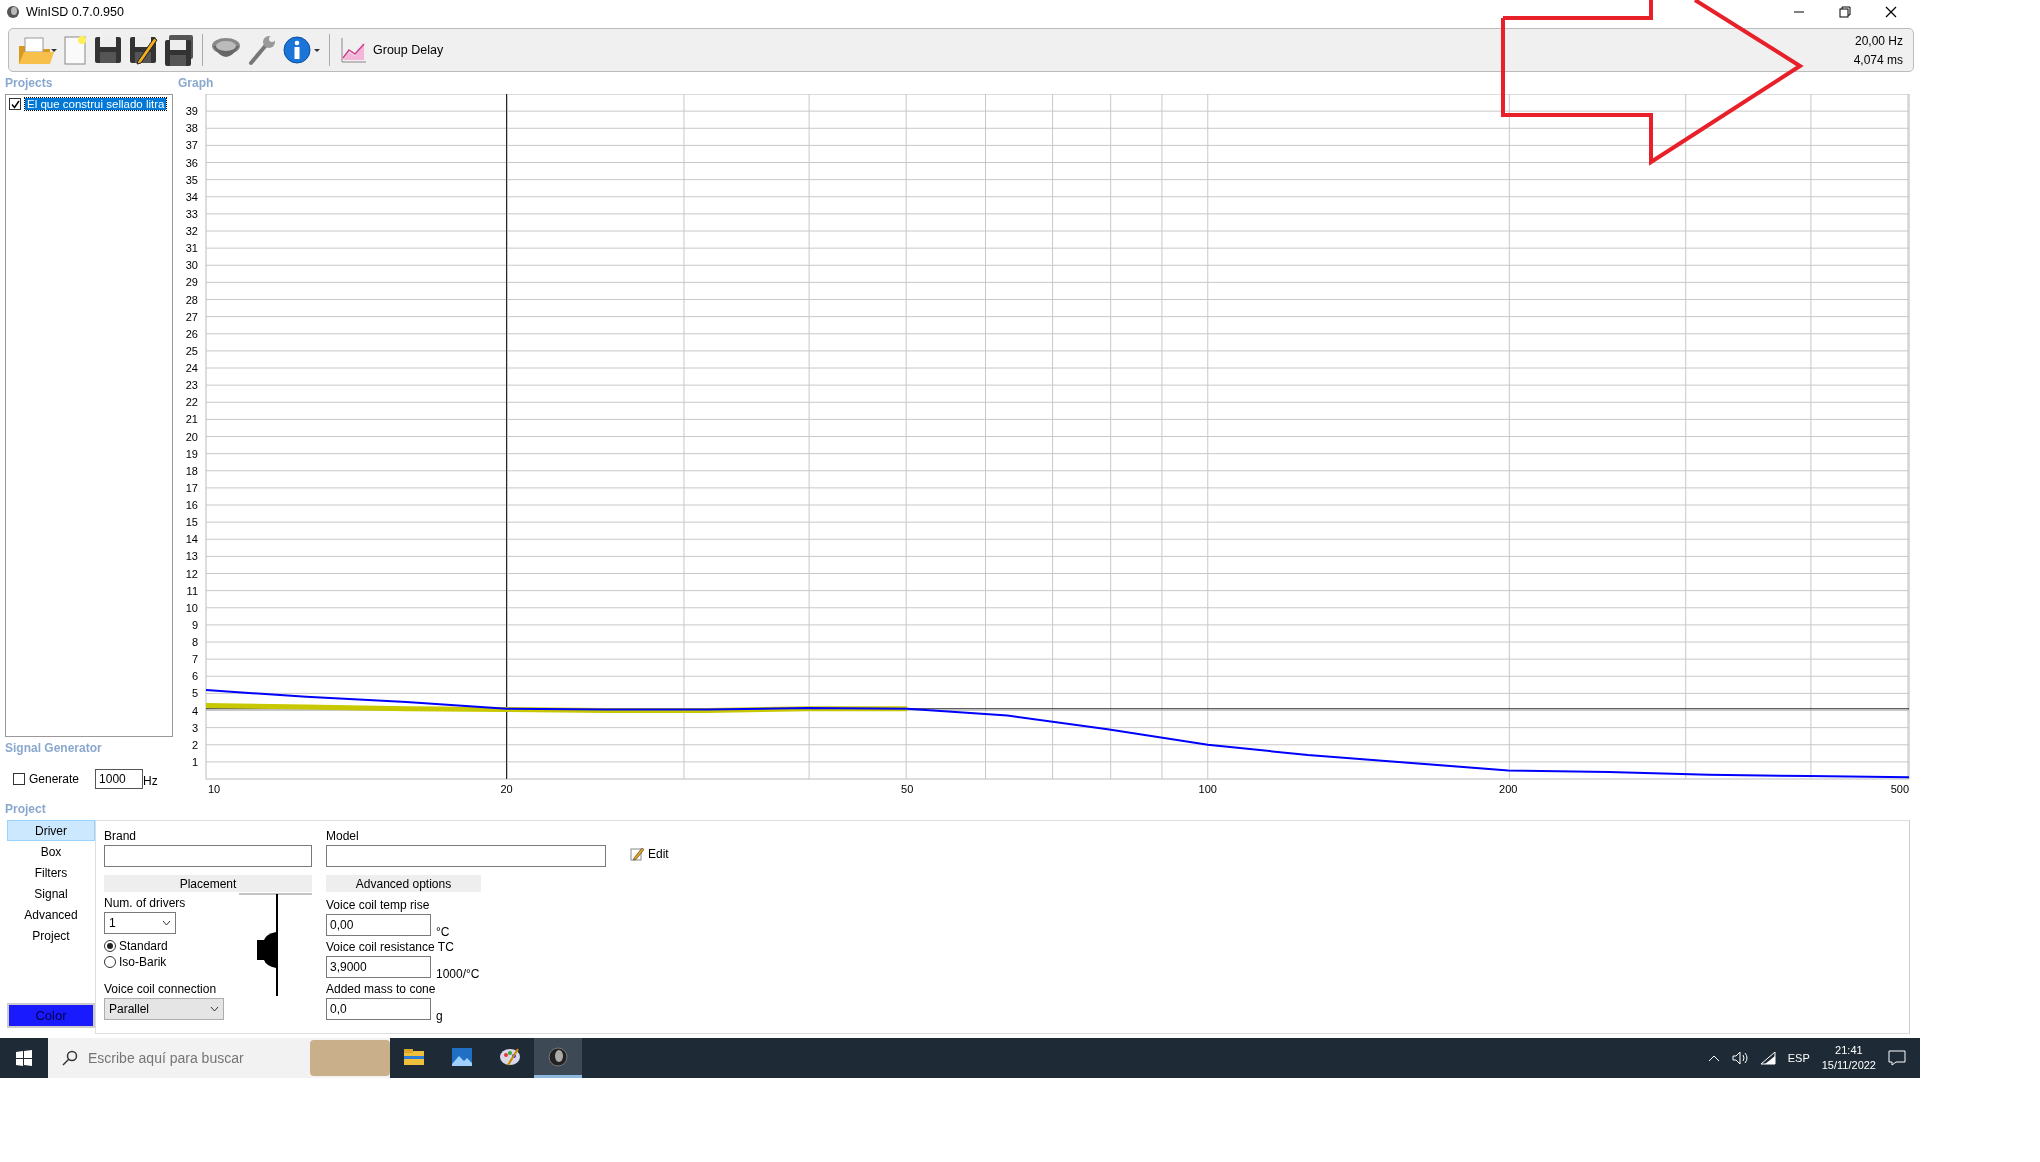 This screenshot has width=2040, height=1162. Describe the element at coordinates (51, 935) in the screenshot. I see `project-tab: Project` at that location.